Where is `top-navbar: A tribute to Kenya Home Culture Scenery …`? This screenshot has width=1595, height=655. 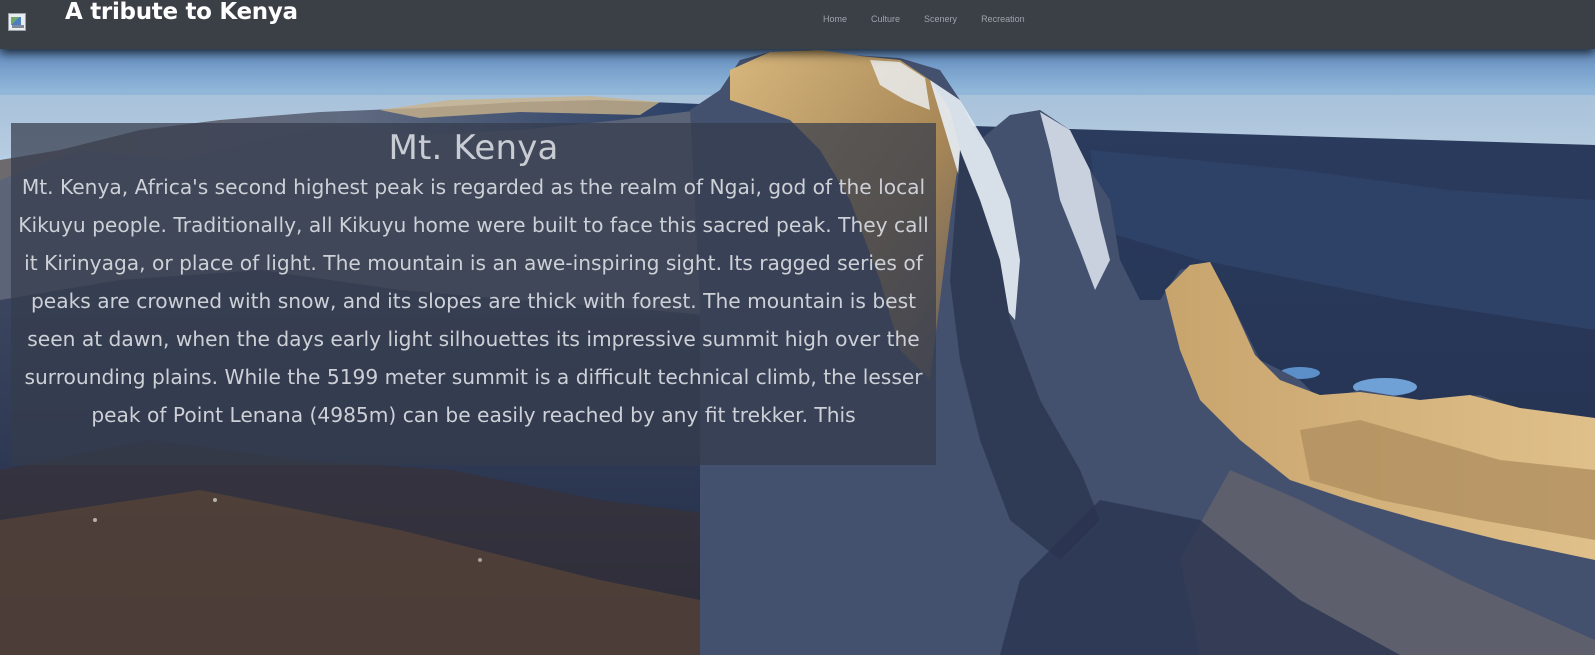
top-navbar: A tribute to Kenya Home Culture Scenery … is located at coordinates (797, 24).